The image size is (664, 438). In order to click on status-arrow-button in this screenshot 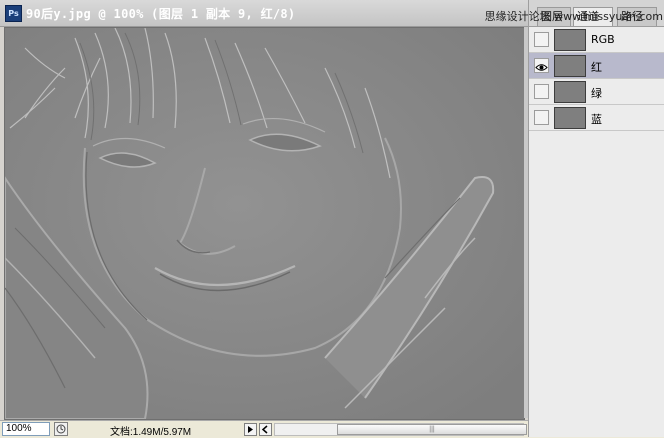, I will do `click(250, 429)`.